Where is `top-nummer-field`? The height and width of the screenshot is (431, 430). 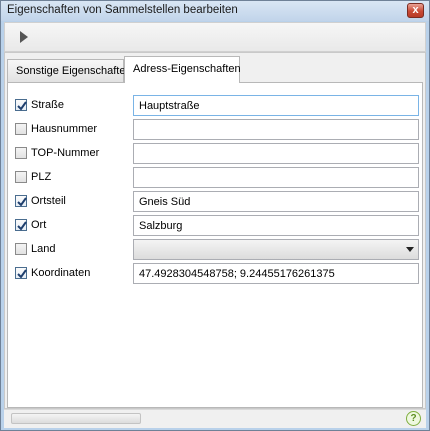
top-nummer-field is located at coordinates (276, 153).